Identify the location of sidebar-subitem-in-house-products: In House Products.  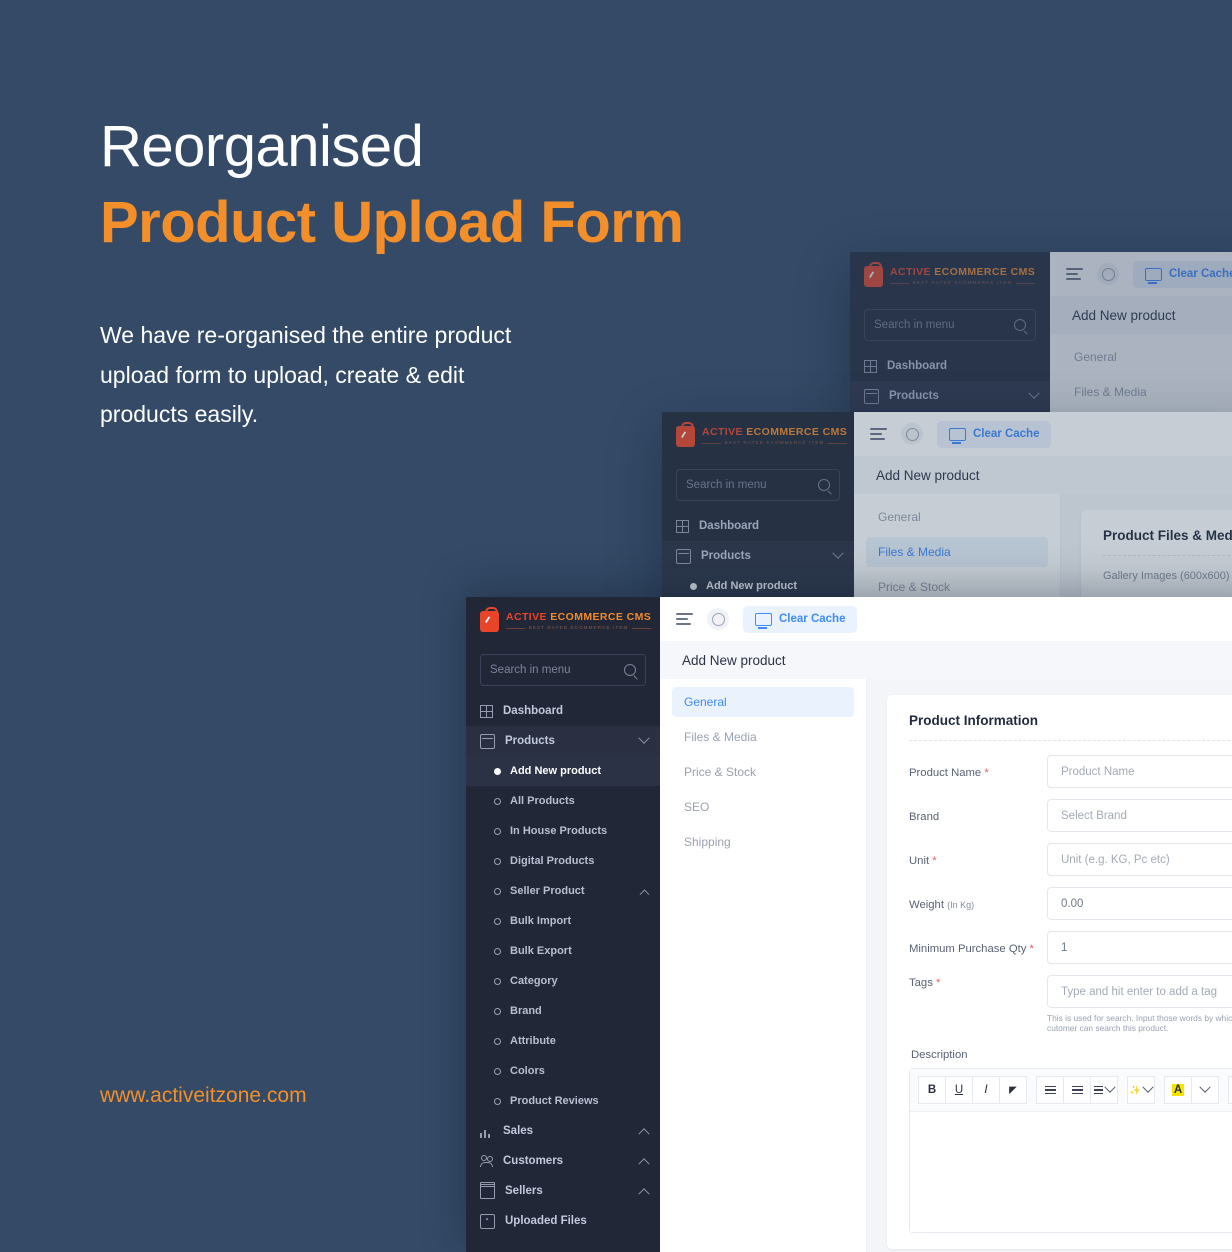
(563, 831).